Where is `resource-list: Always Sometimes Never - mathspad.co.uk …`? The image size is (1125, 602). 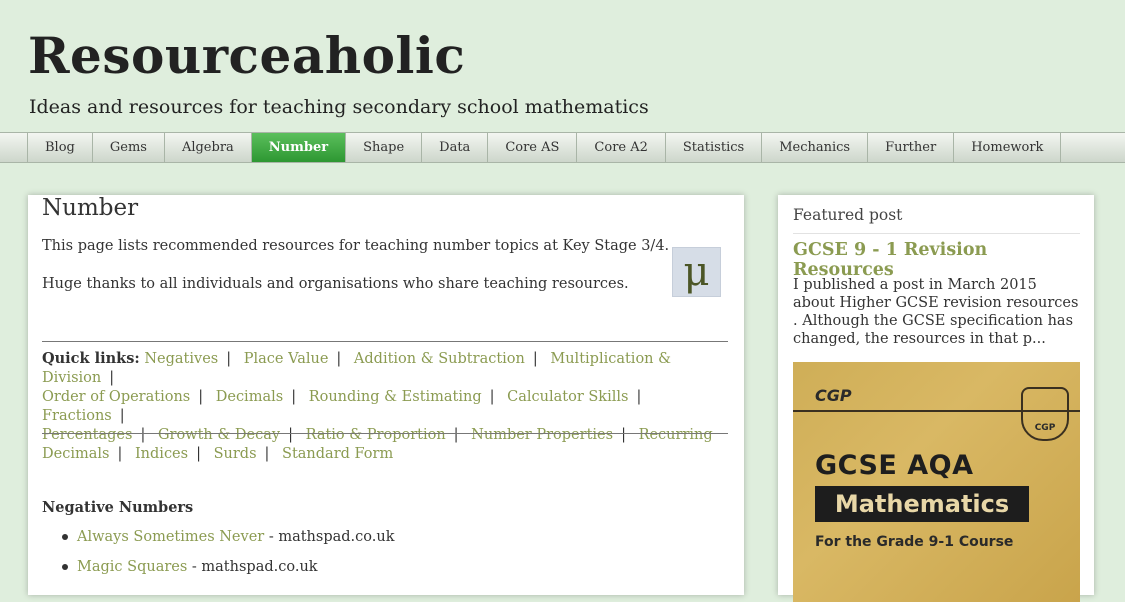 resource-list: Always Sometimes Never - mathspad.co.uk … is located at coordinates (218, 557).